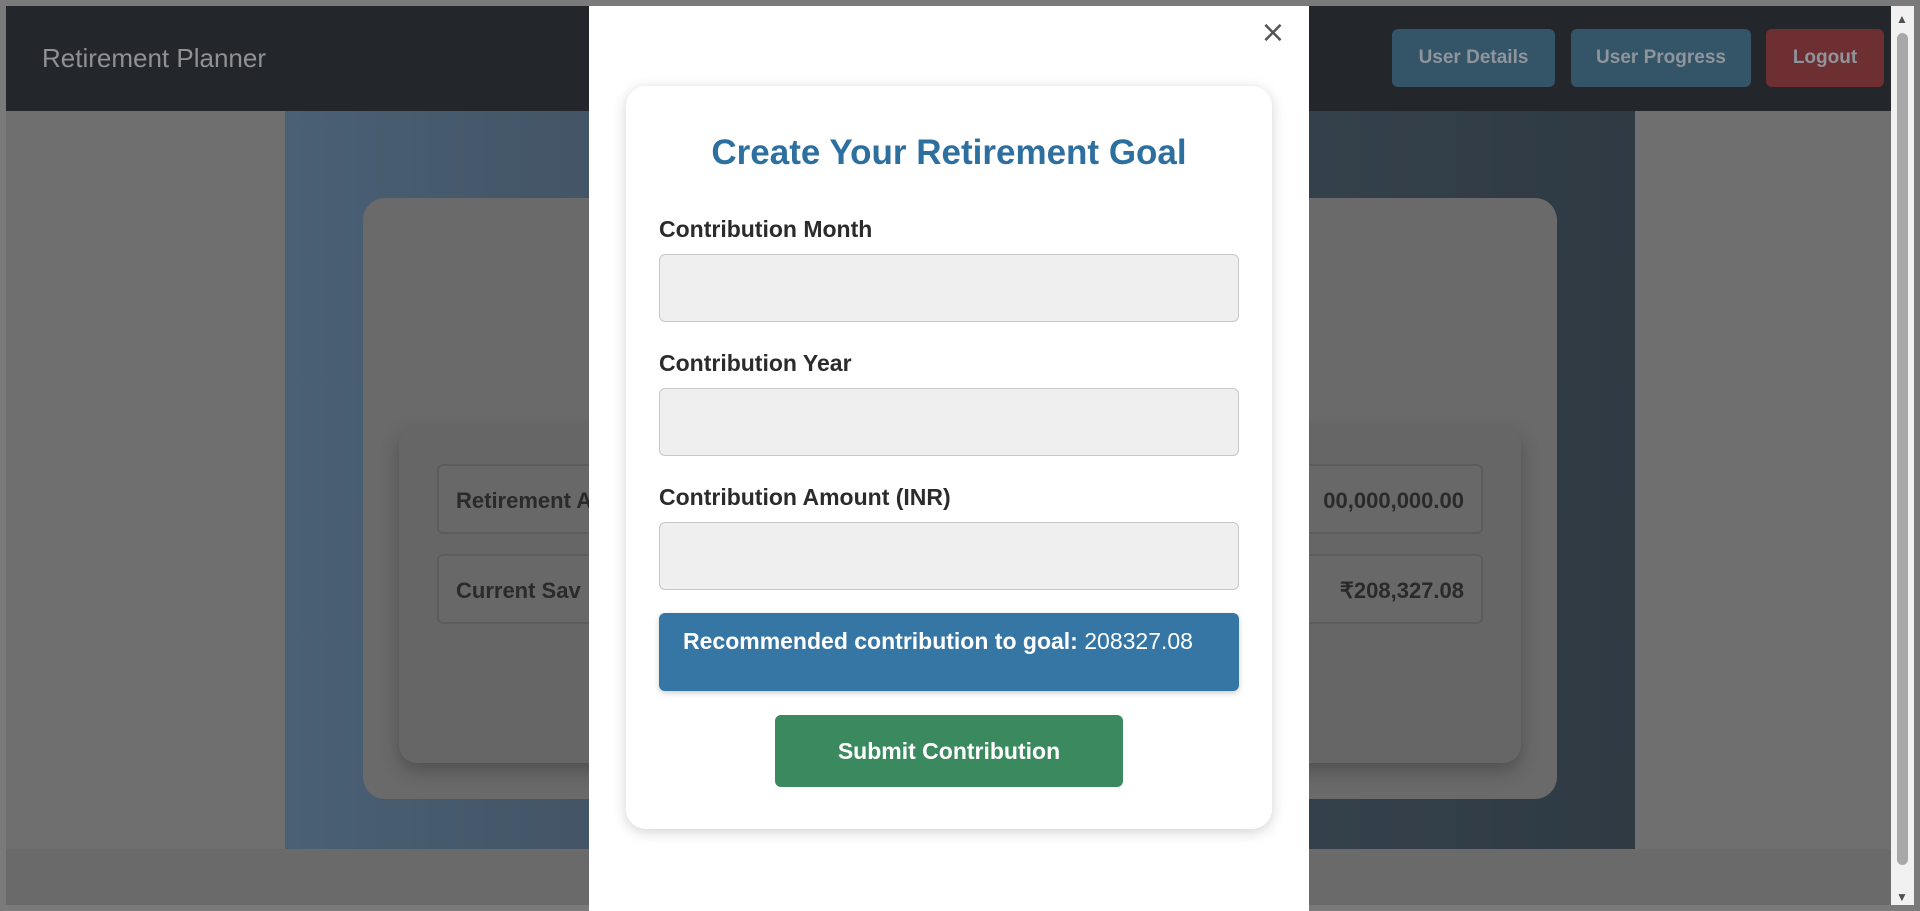 The height and width of the screenshot is (911, 1920). I want to click on brand-title: Retirement Planner, so click(154, 58).